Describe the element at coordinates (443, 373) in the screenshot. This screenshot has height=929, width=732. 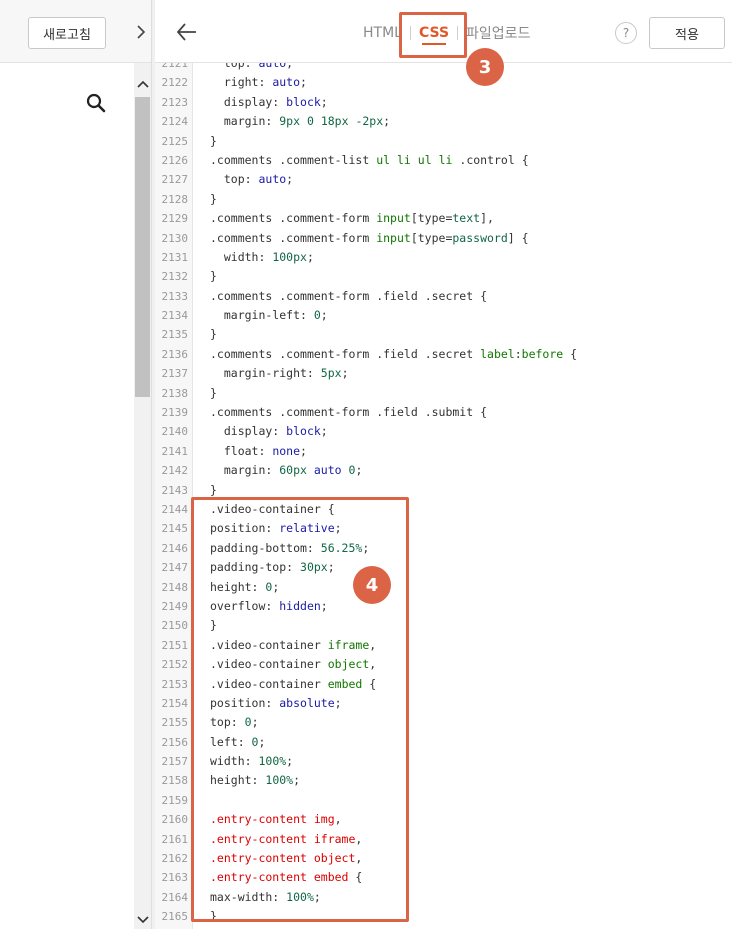
I see `code-line: 2137 margin-right: 5px;` at that location.